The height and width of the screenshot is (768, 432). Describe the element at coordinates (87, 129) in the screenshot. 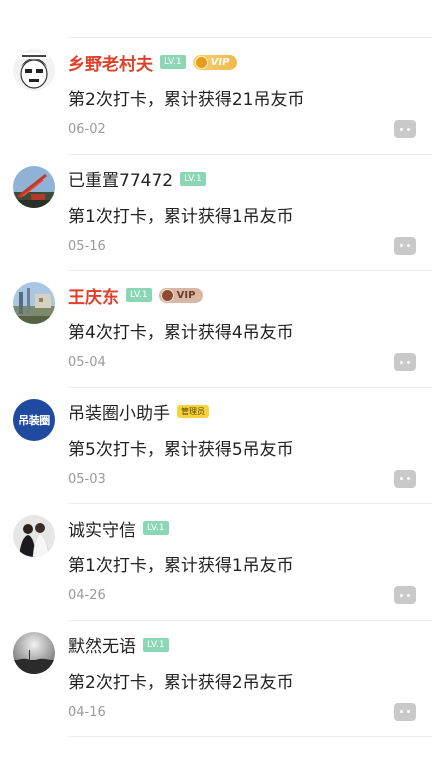

I see `post-date: 06-02` at that location.